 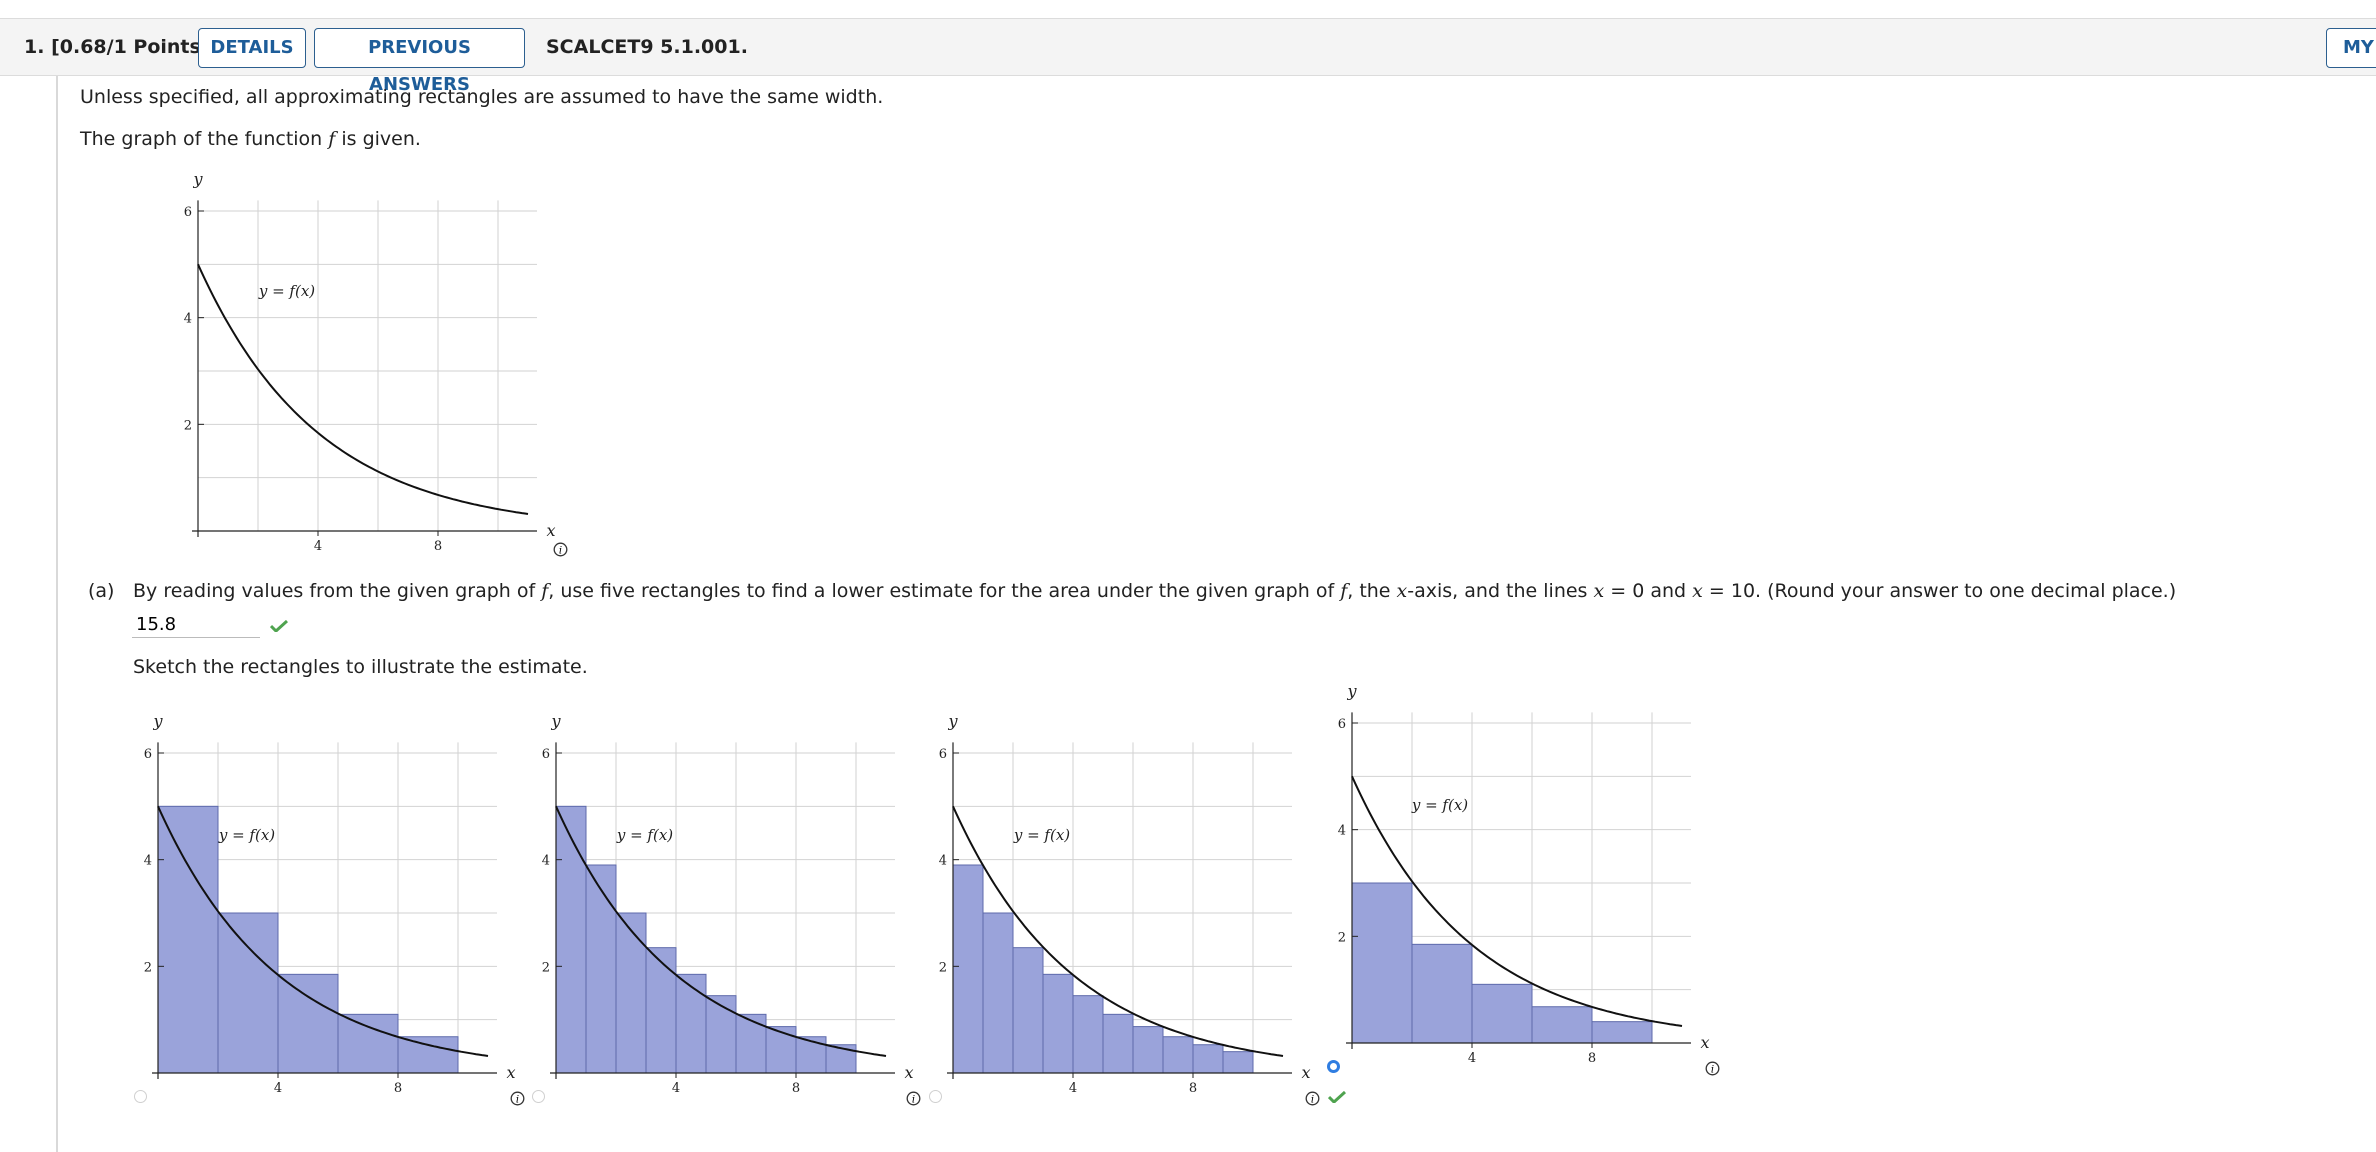 What do you see at coordinates (101, 591) in the screenshot?
I see `part-a-label: (a)` at bounding box center [101, 591].